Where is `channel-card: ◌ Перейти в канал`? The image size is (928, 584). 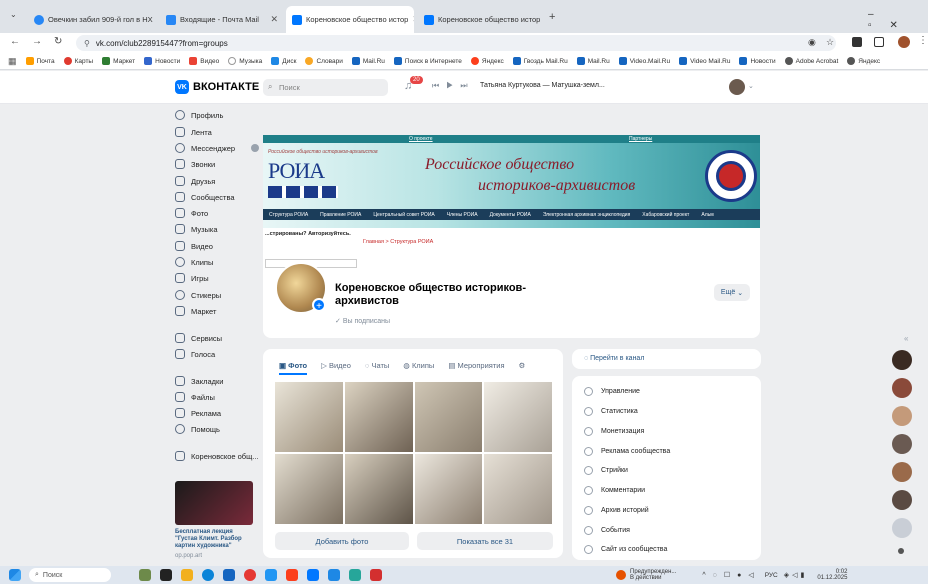 channel-card: ◌ Перейти в канал is located at coordinates (666, 359).